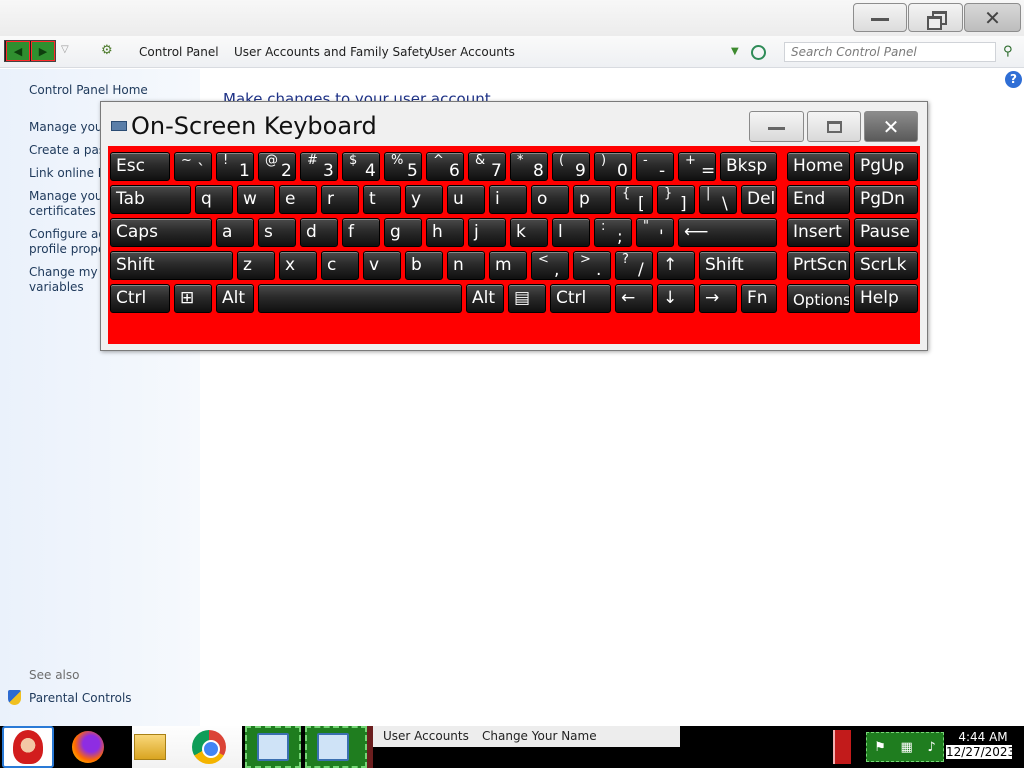  What do you see at coordinates (65, 211) in the screenshot?
I see `sidebar-link-certificates: certificates` at bounding box center [65, 211].